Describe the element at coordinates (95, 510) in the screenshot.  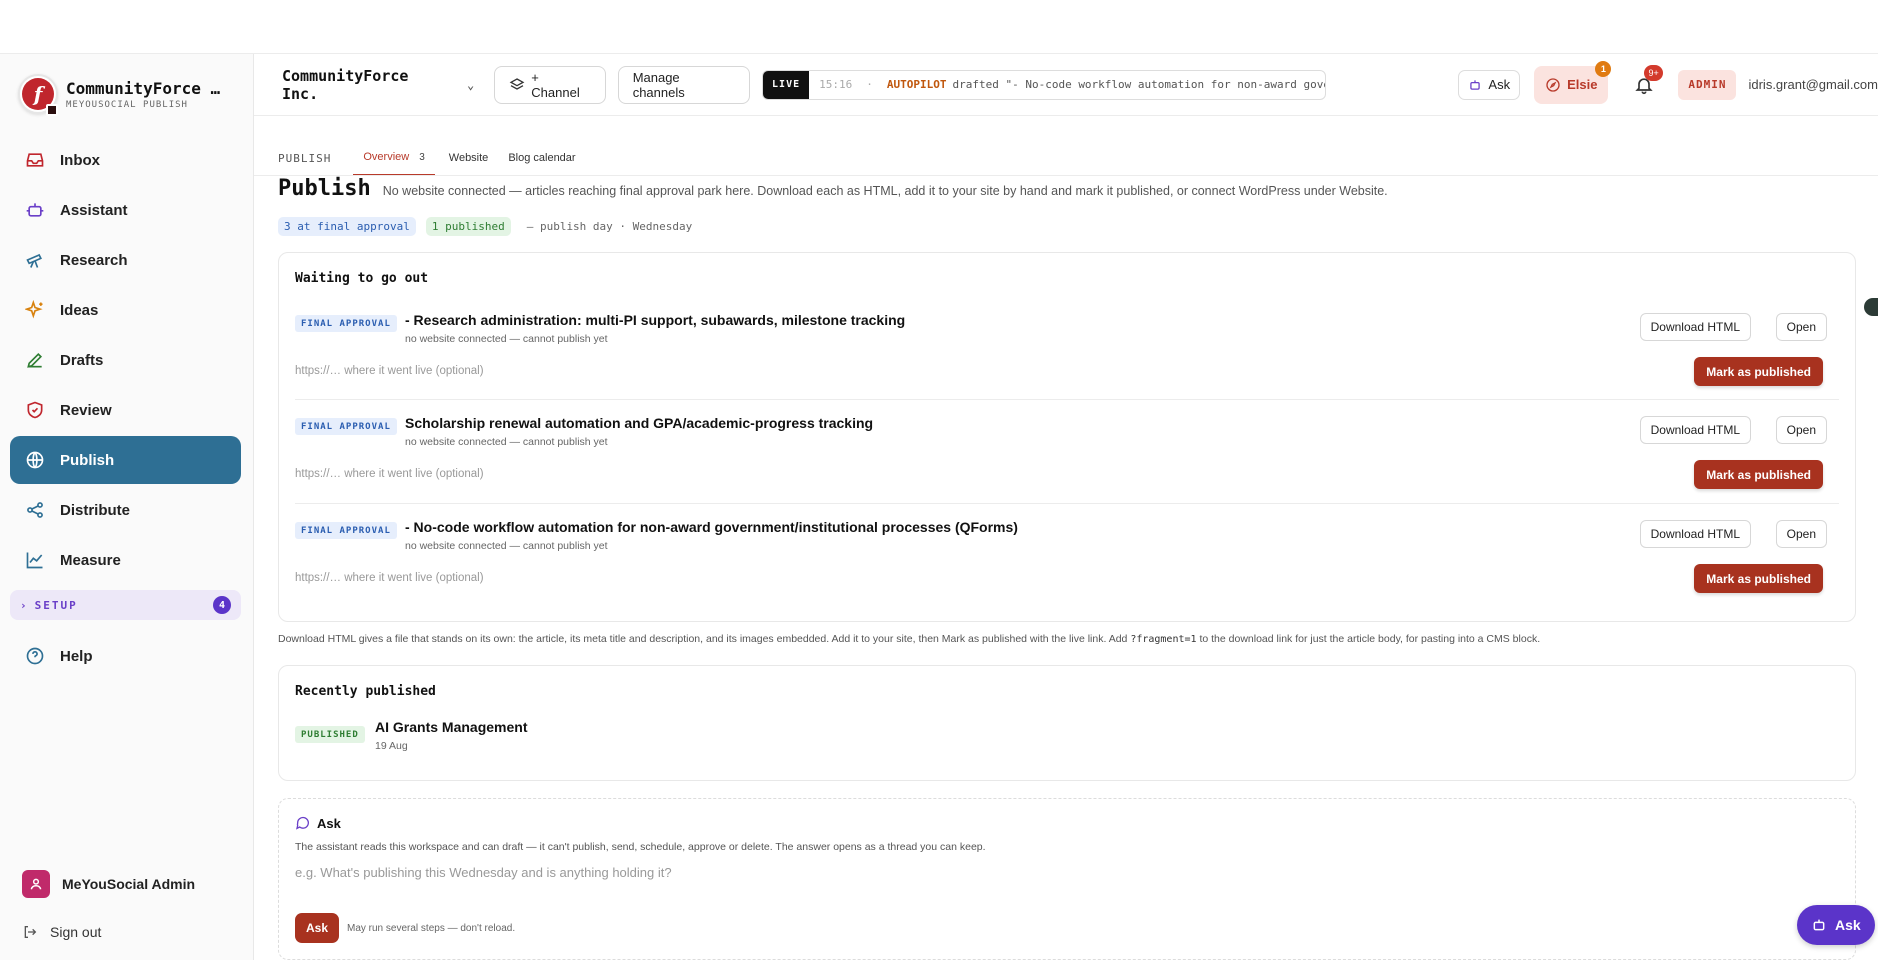
I see `nav-label: Distribute` at that location.